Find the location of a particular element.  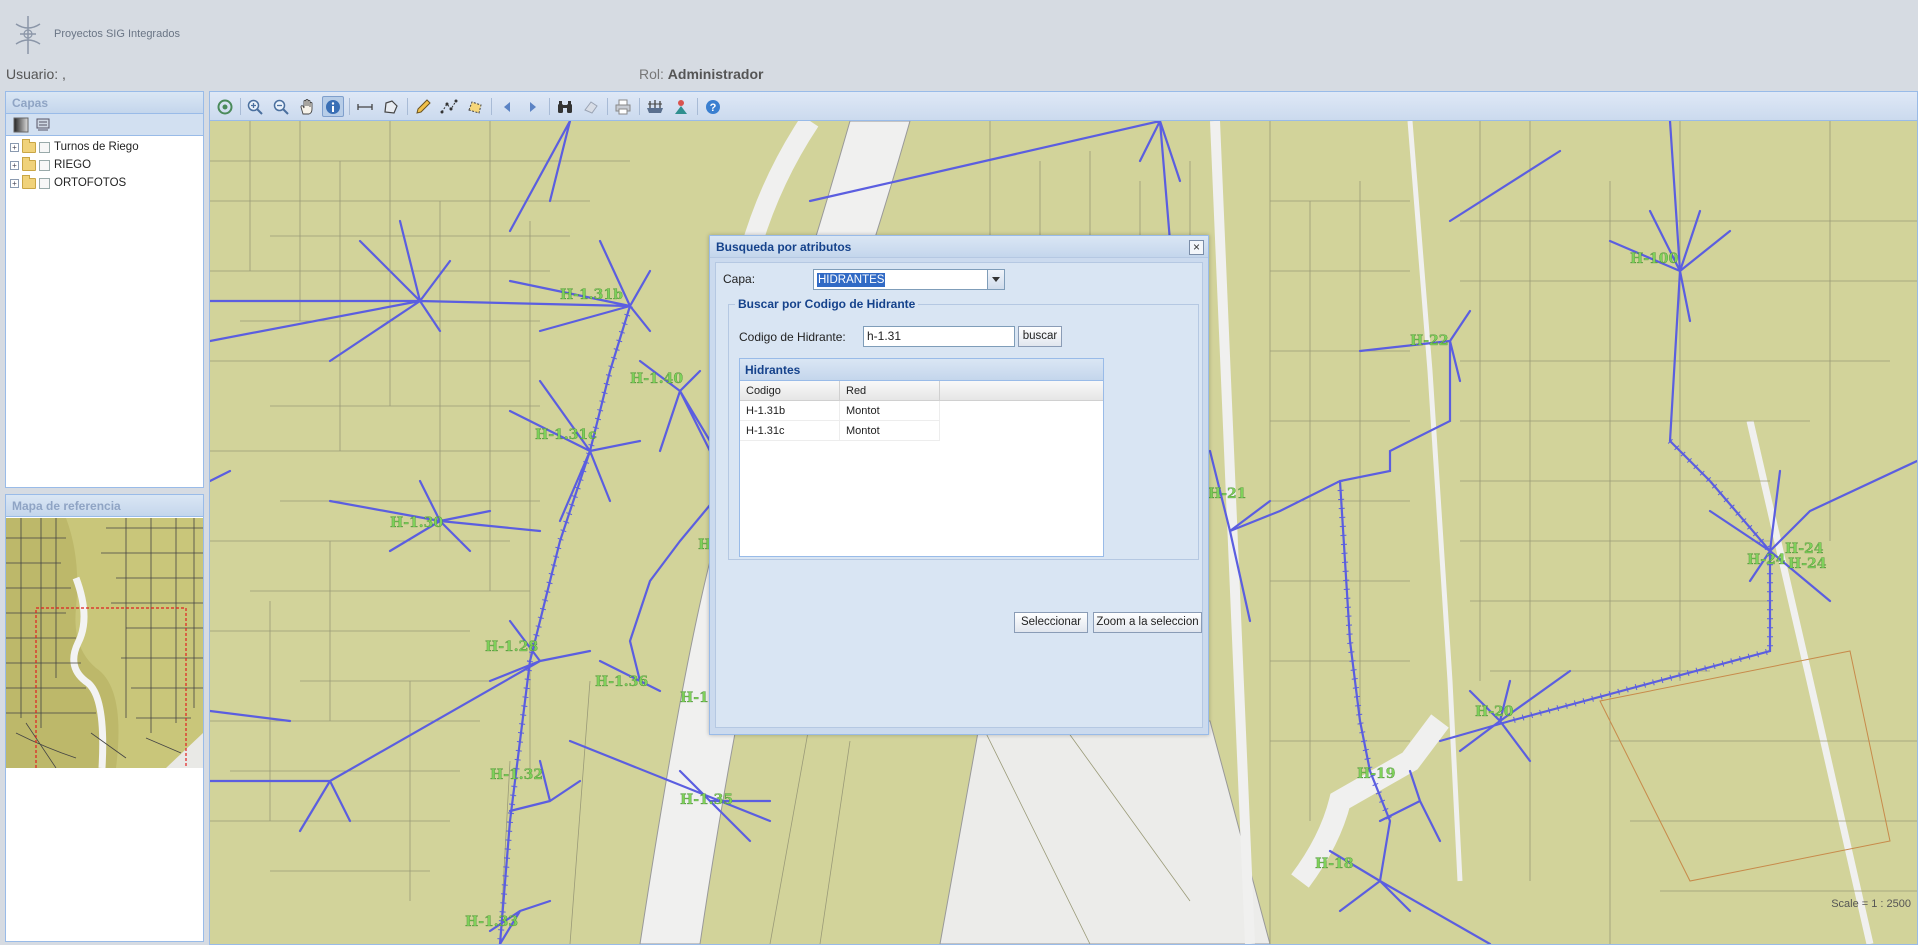

reference-map is located at coordinates (104, 643).